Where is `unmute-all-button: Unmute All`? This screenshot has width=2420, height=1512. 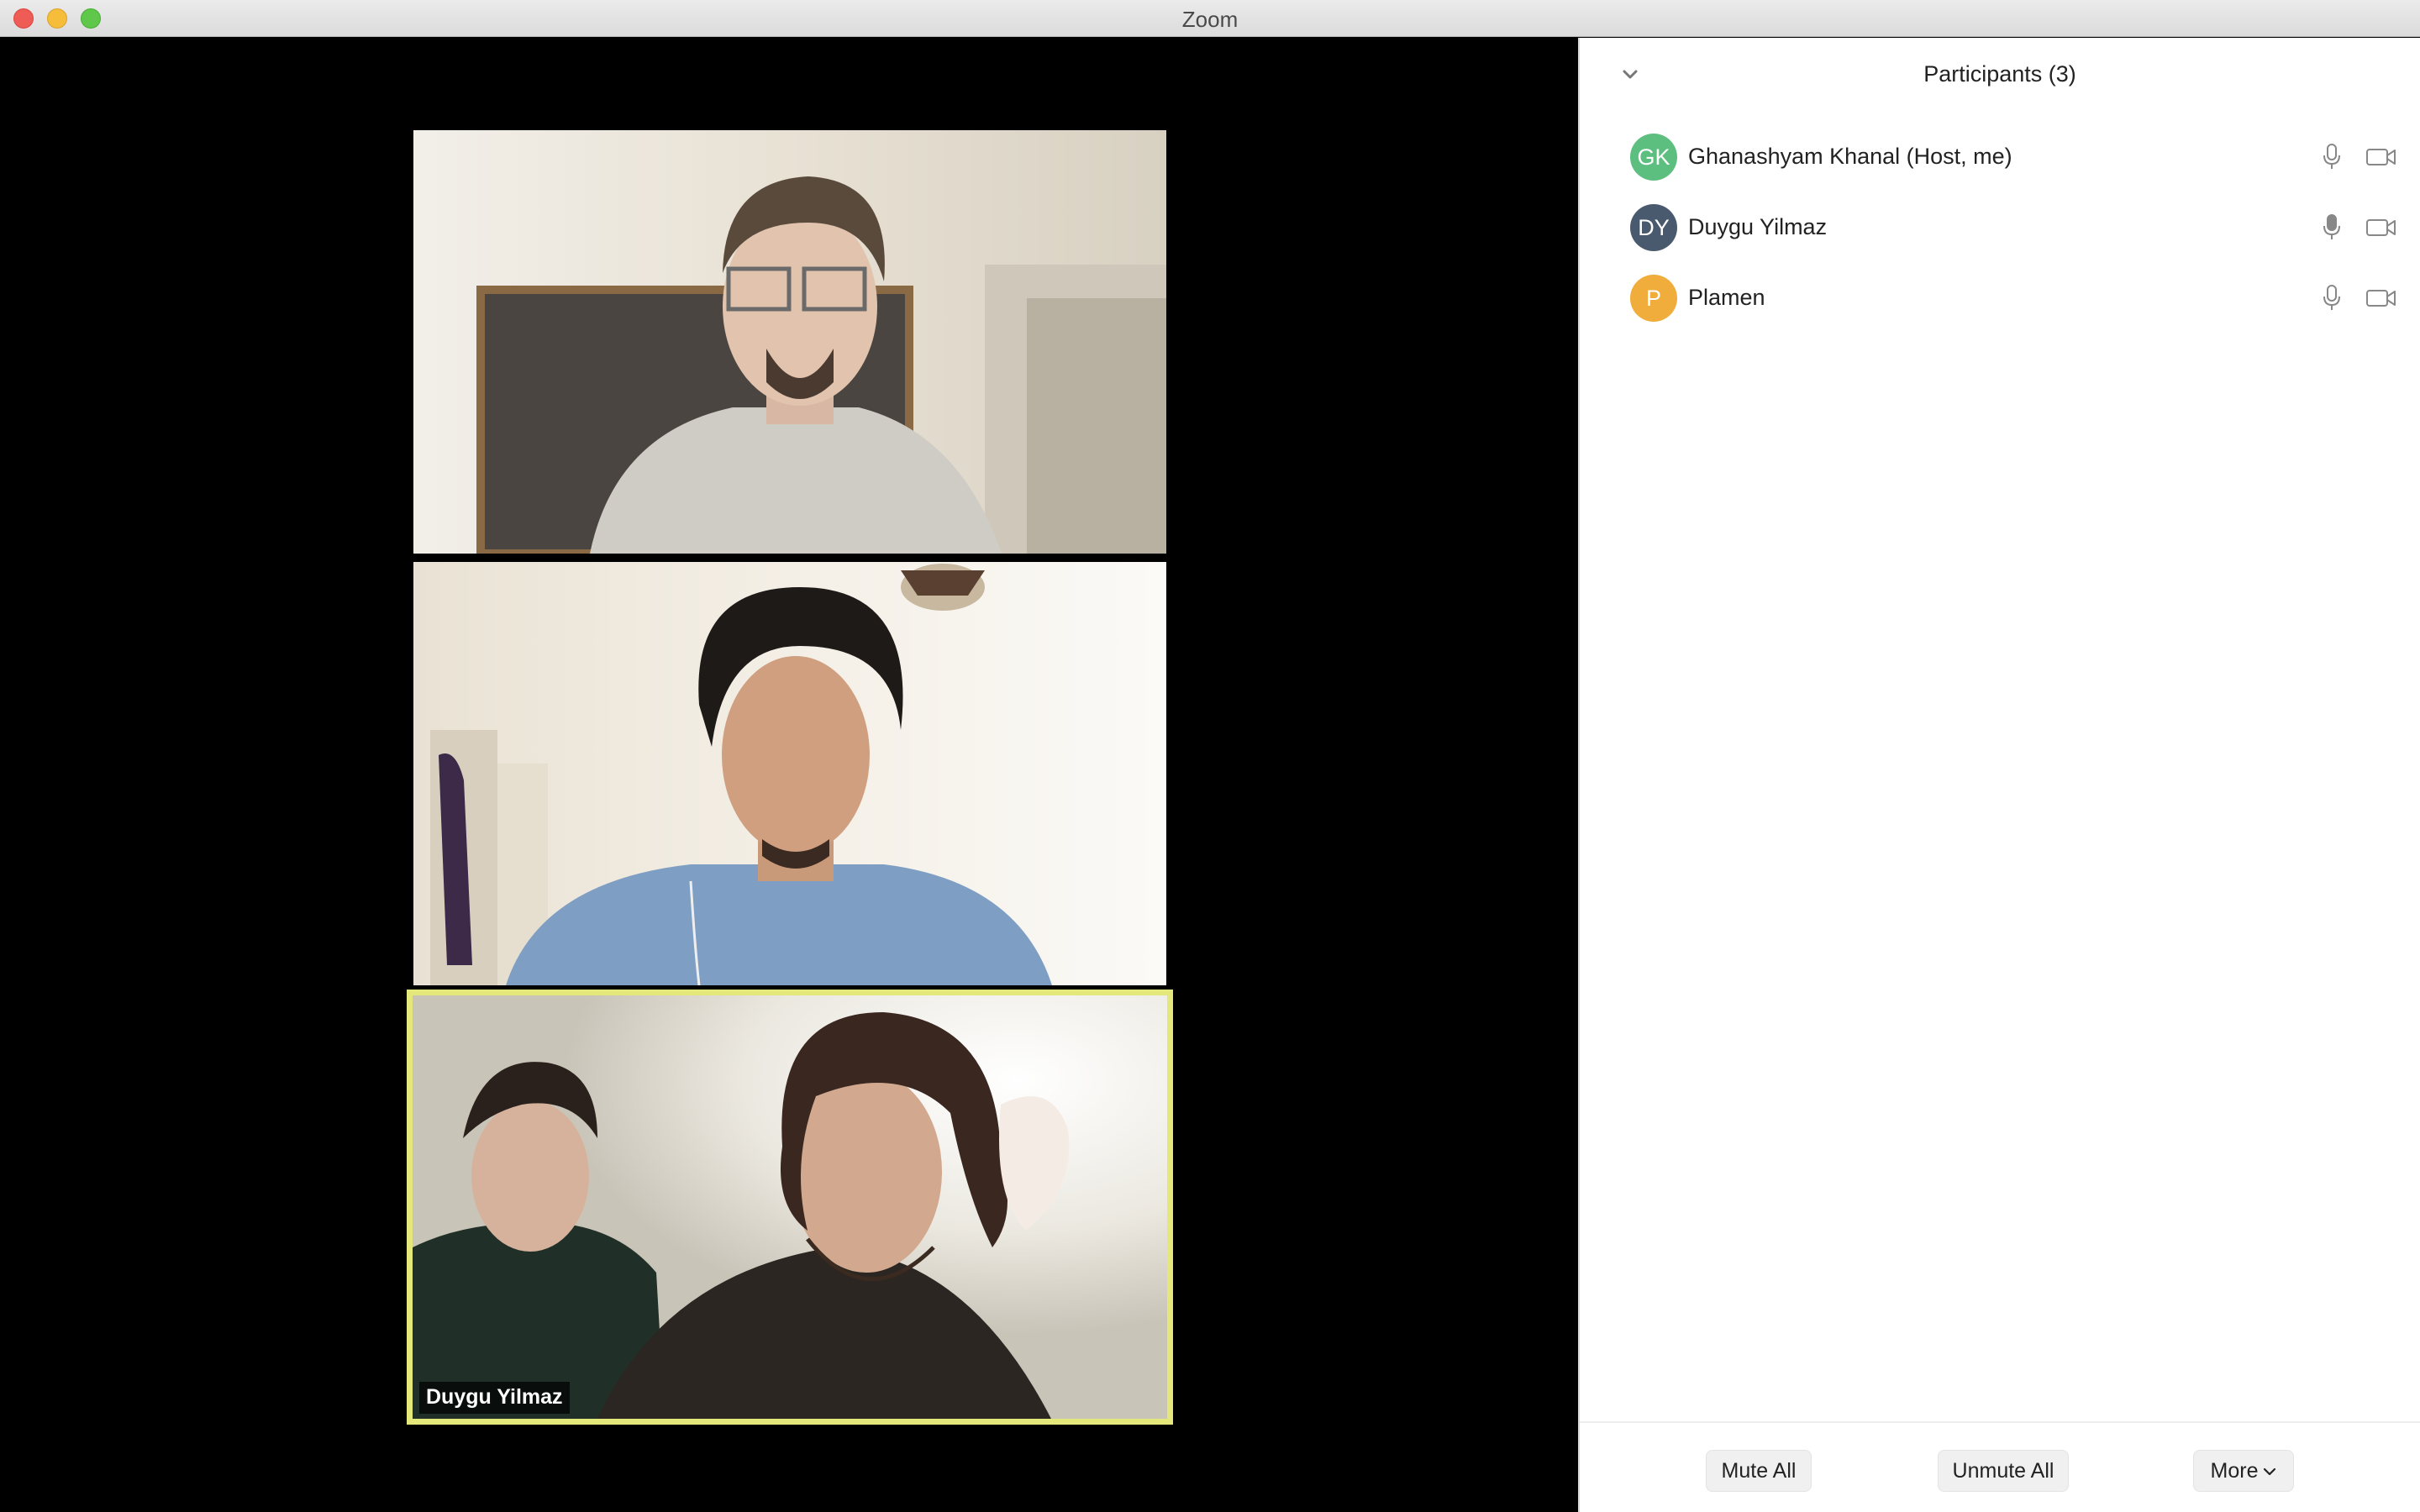
unmute-all-button: Unmute All is located at coordinates (2003, 1471).